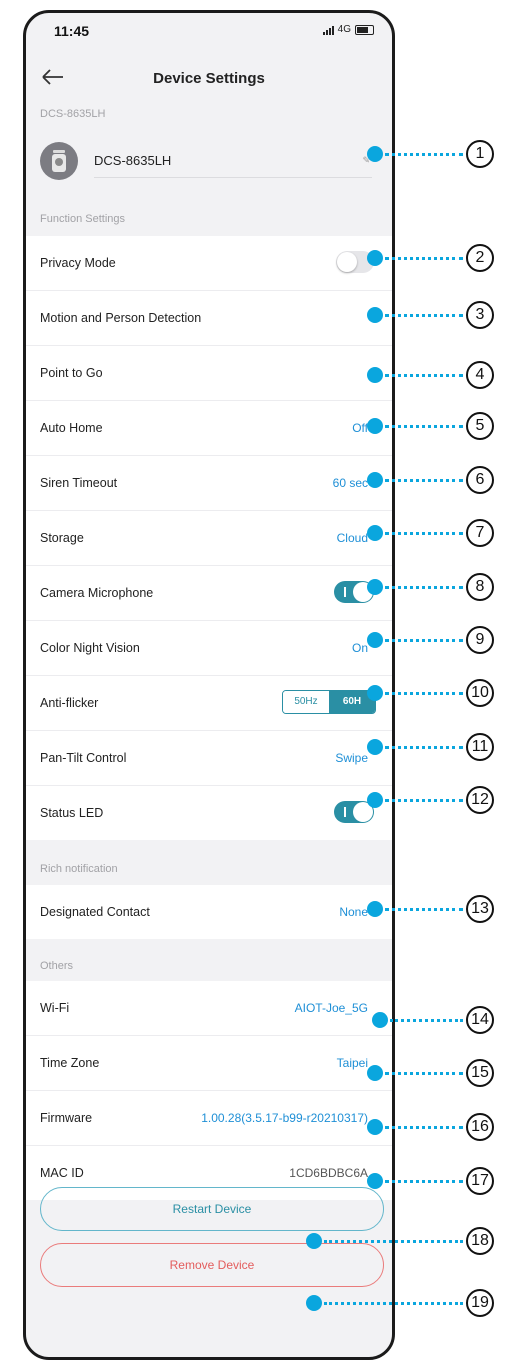 This screenshot has height=1367, width=510. Describe the element at coordinates (480, 1127) in the screenshot. I see `callout-number: 16` at that location.